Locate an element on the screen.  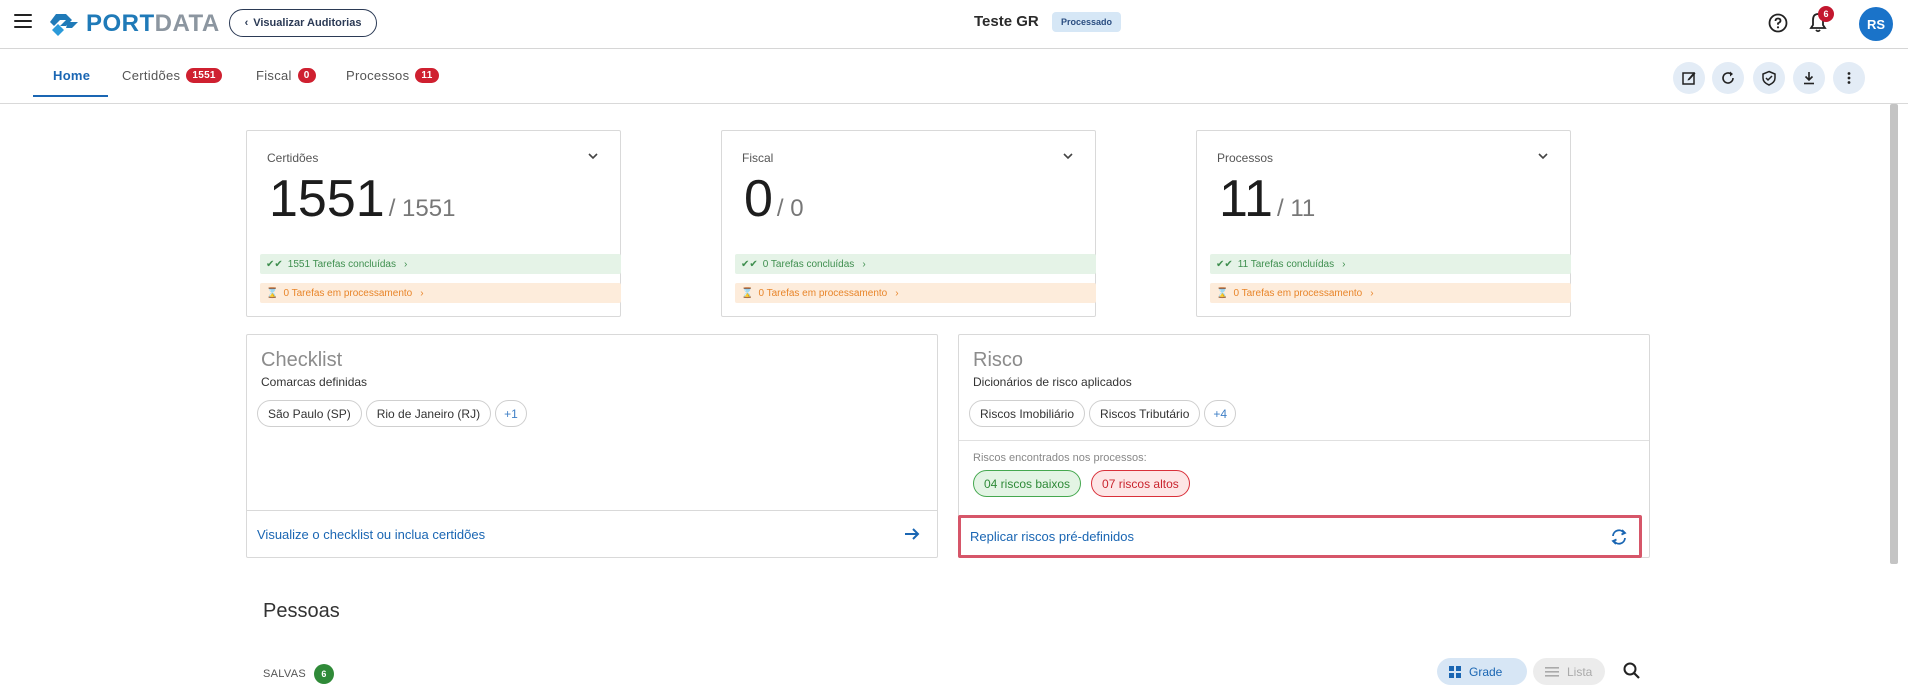
hamburger-menu-icon is located at coordinates (23, 22).